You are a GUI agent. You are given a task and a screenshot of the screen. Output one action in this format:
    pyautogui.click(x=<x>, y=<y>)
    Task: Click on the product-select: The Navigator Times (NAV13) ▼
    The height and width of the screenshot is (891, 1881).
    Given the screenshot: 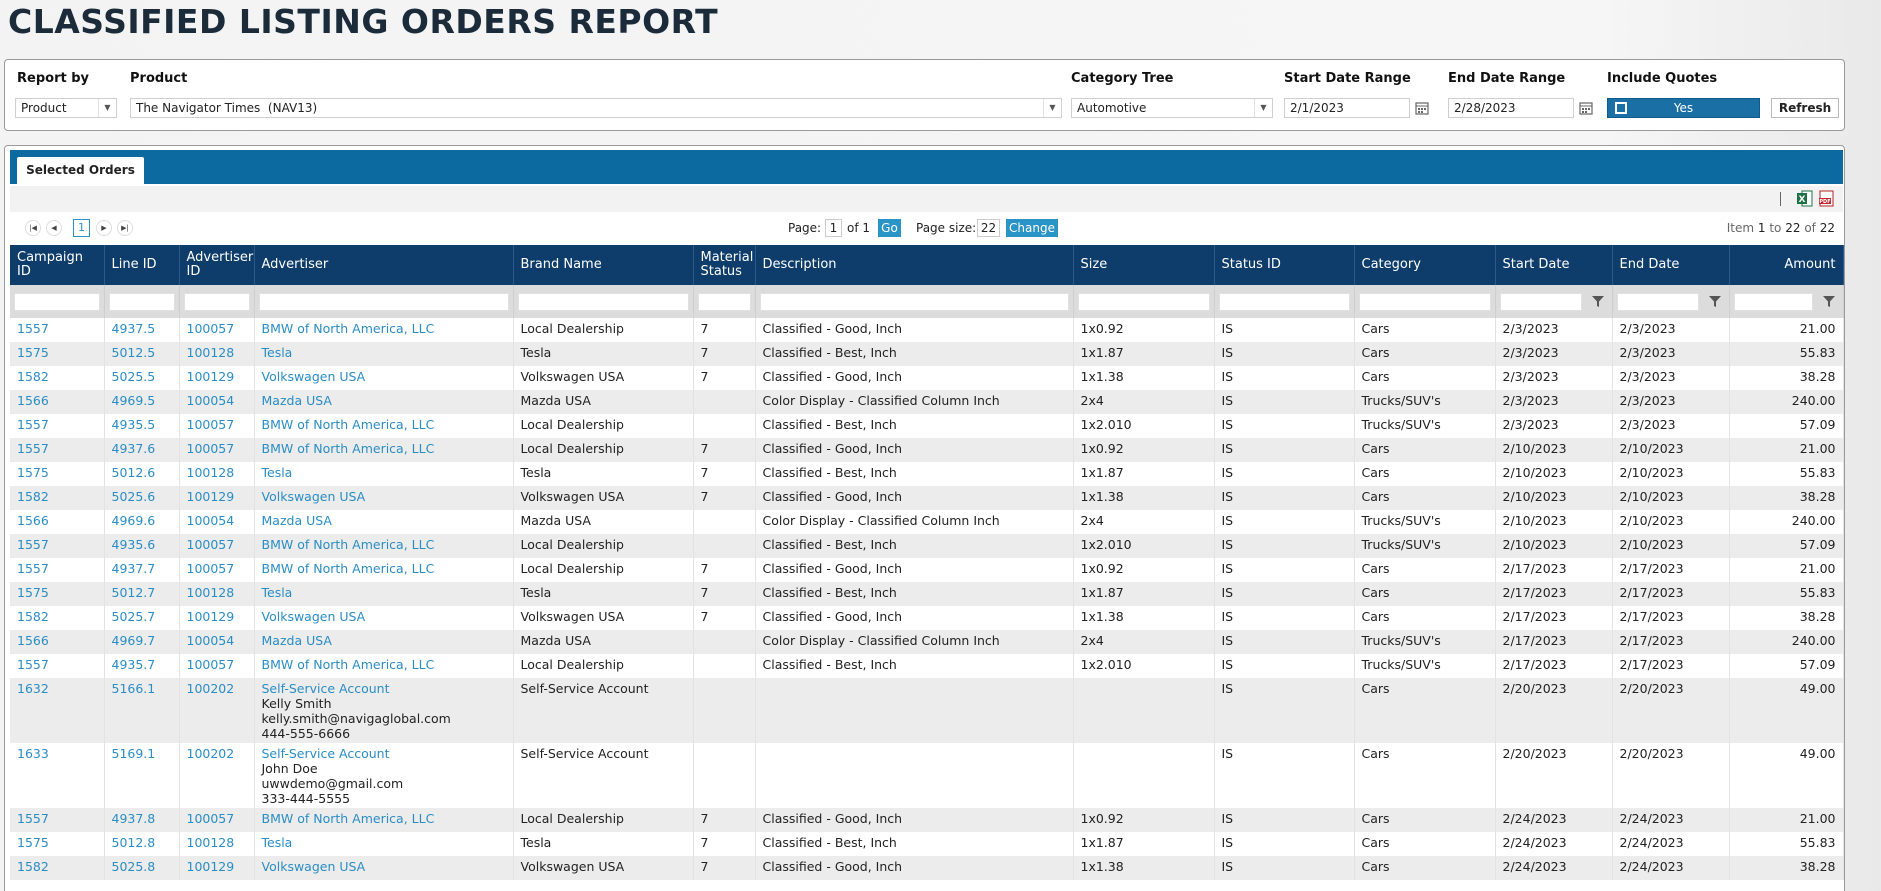 What is the action you would take?
    pyautogui.click(x=596, y=108)
    